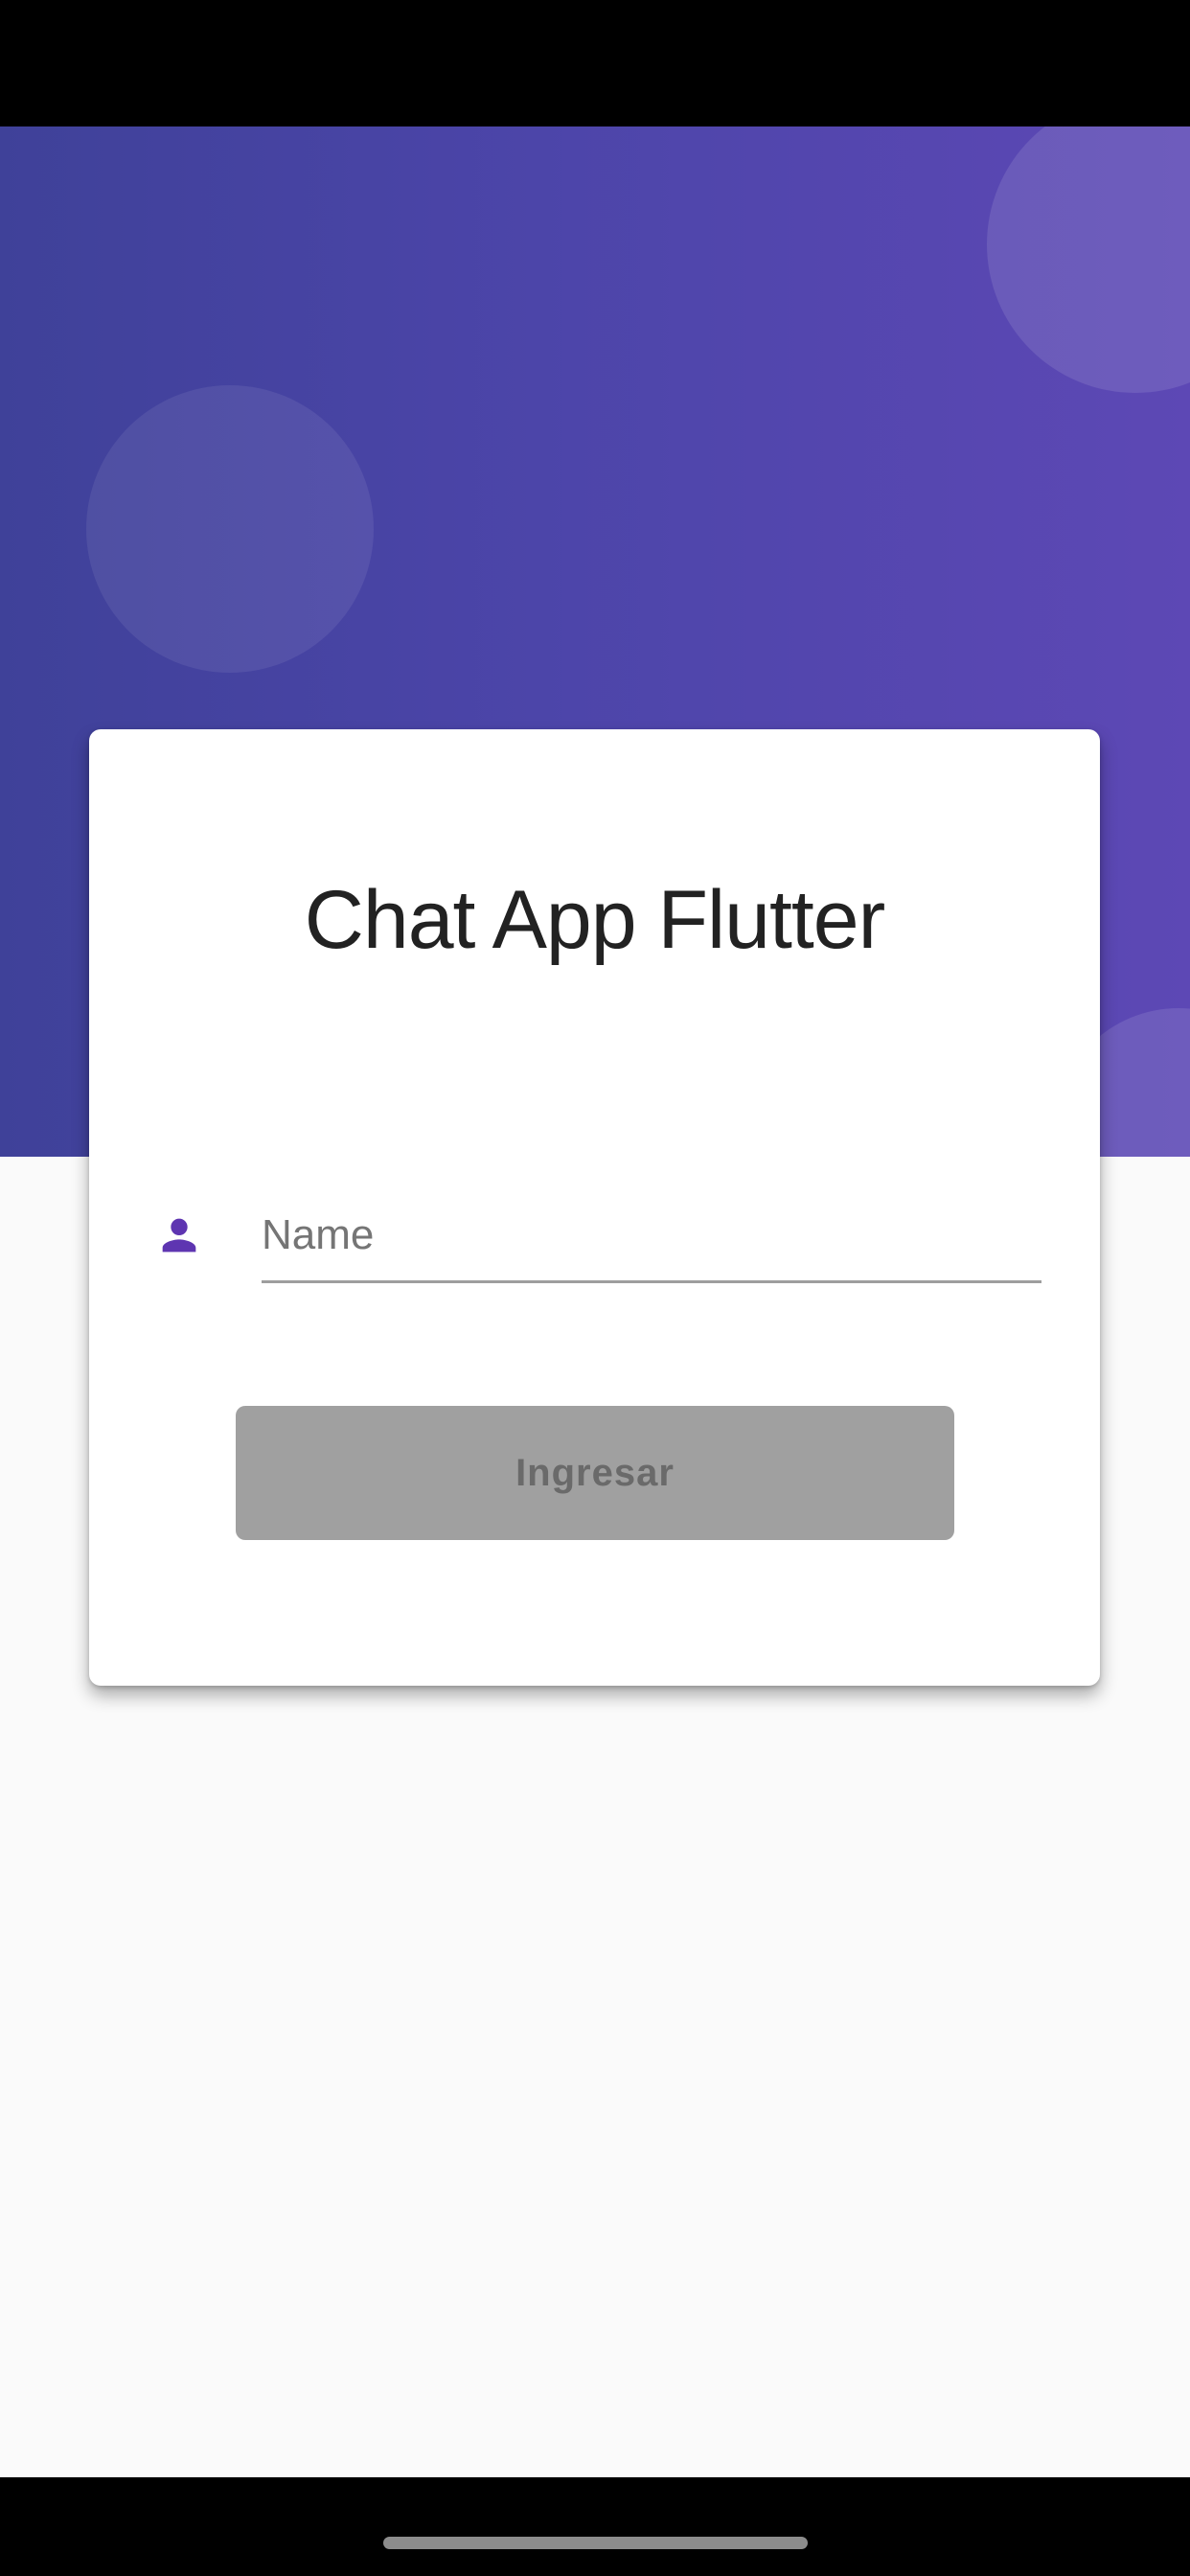 Image resolution: width=1190 pixels, height=2576 pixels. What do you see at coordinates (595, 2543) in the screenshot?
I see `home-indicator` at bounding box center [595, 2543].